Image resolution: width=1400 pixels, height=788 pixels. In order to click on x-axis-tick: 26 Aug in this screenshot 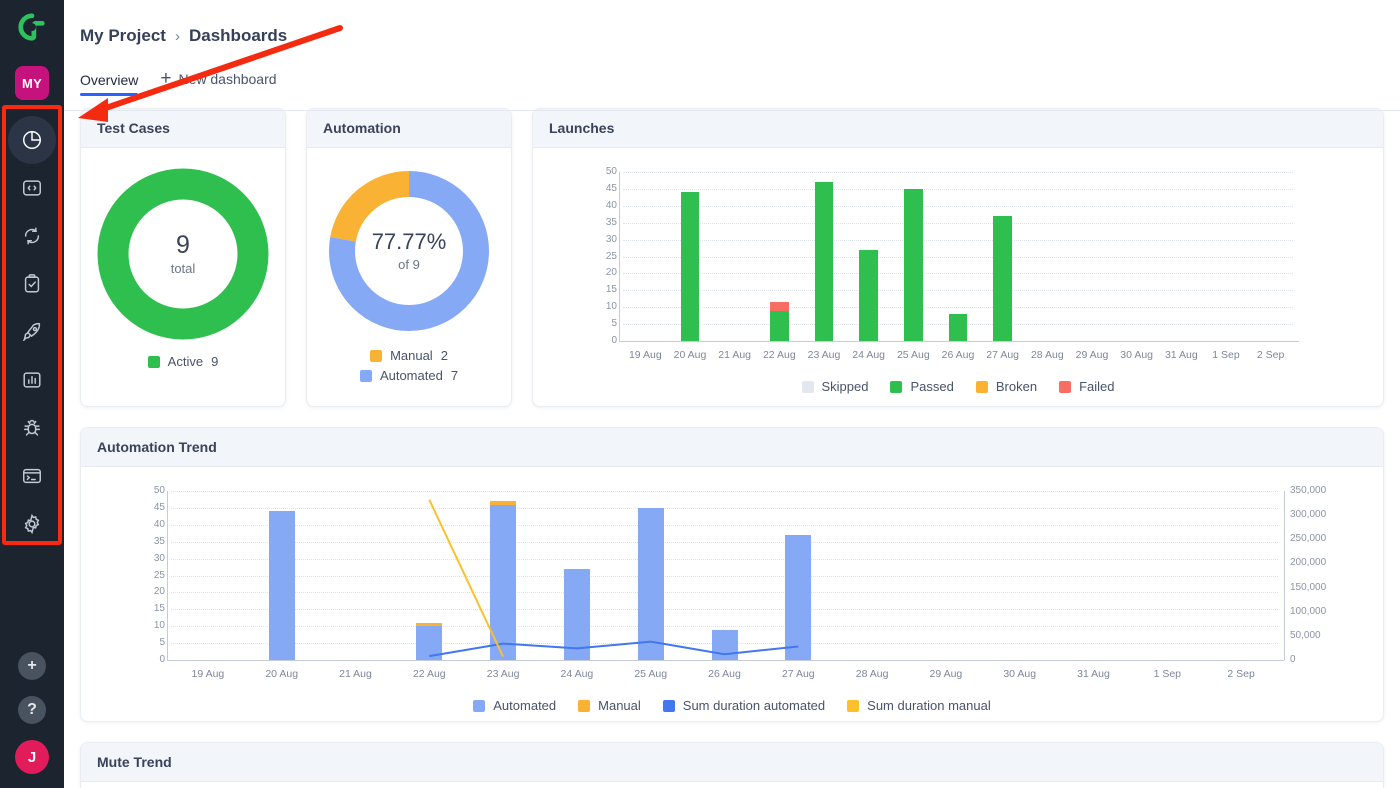, I will do `click(958, 355)`.